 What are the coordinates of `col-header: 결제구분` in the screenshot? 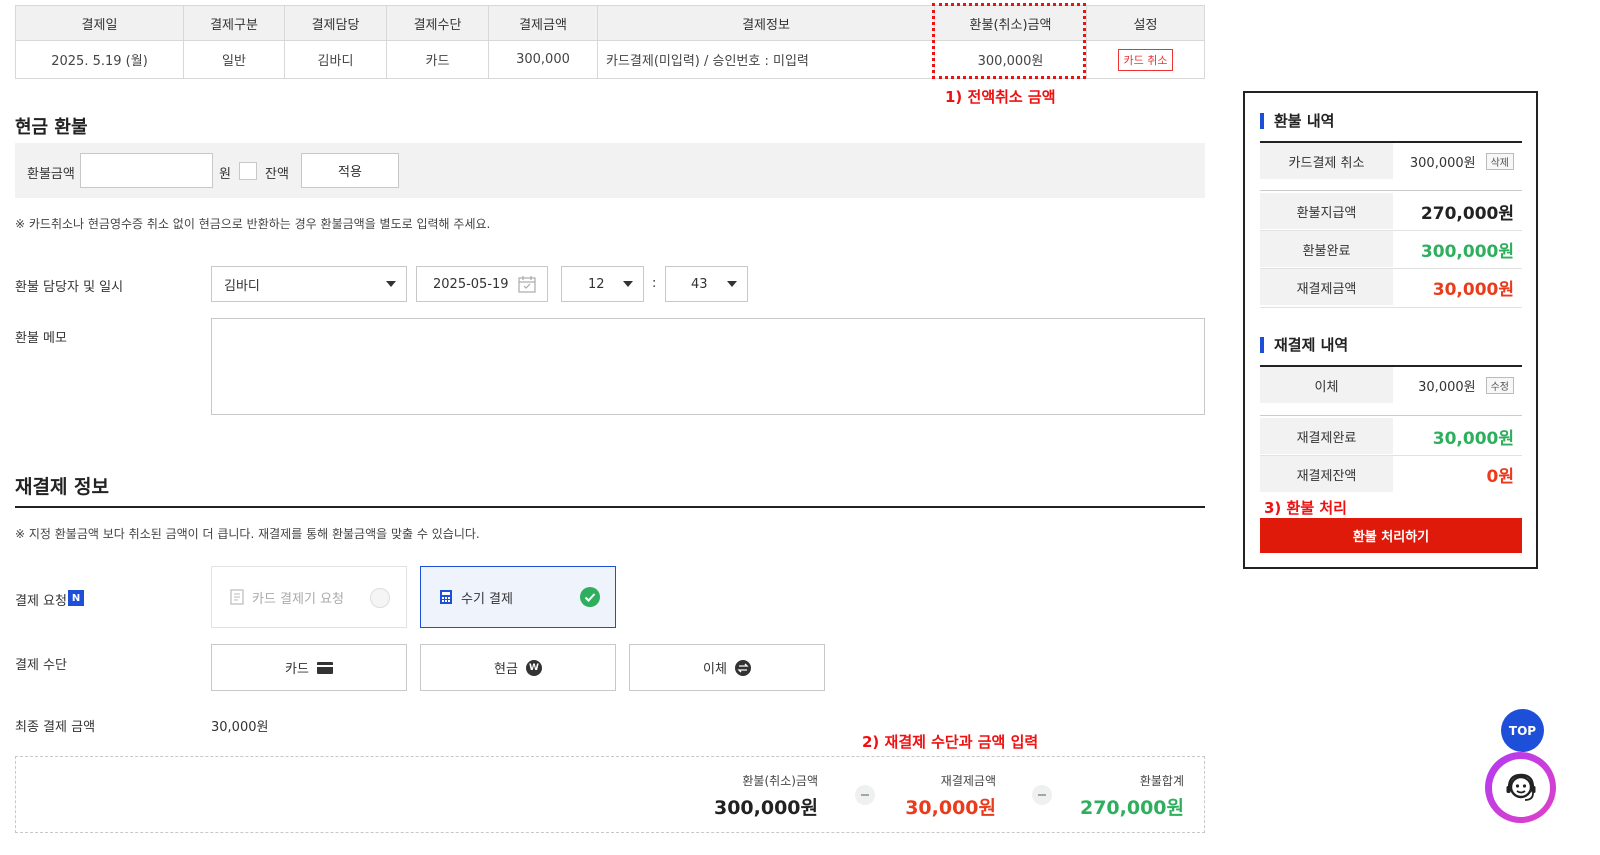 It's located at (234, 23).